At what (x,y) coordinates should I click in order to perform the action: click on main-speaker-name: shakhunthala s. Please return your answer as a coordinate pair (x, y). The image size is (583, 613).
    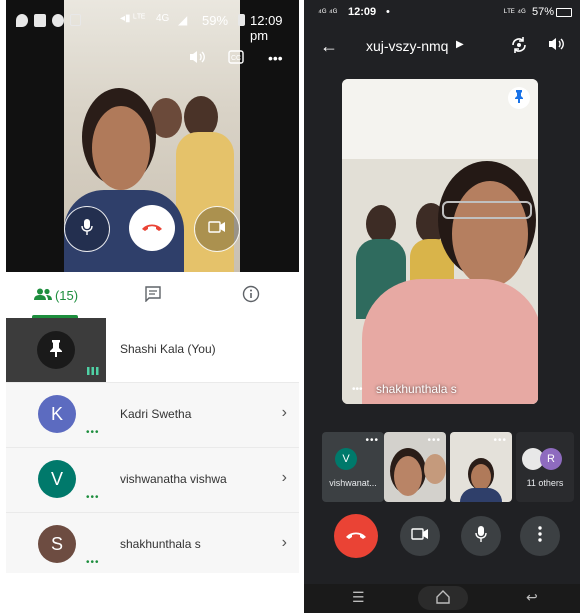
    Looking at the image, I should click on (416, 389).